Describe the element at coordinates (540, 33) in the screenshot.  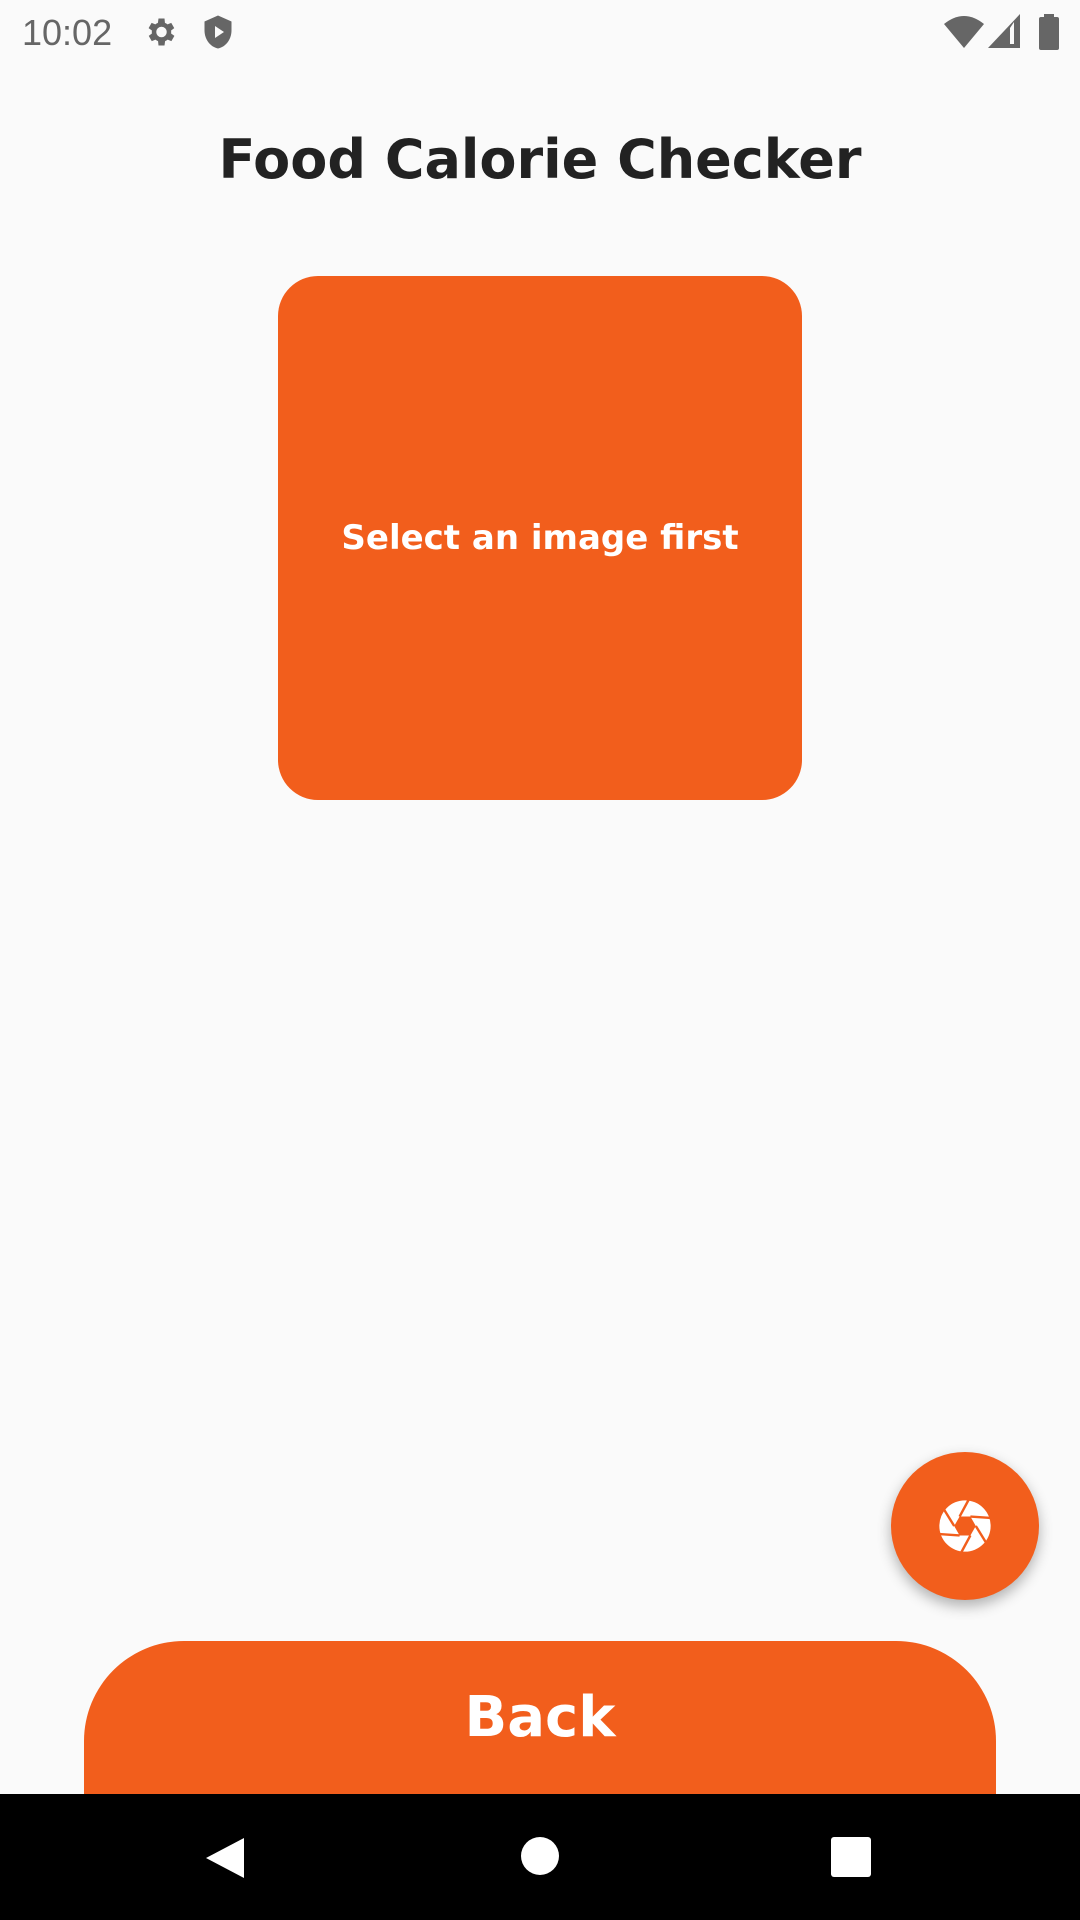
I see `status-bar: 10:02` at that location.